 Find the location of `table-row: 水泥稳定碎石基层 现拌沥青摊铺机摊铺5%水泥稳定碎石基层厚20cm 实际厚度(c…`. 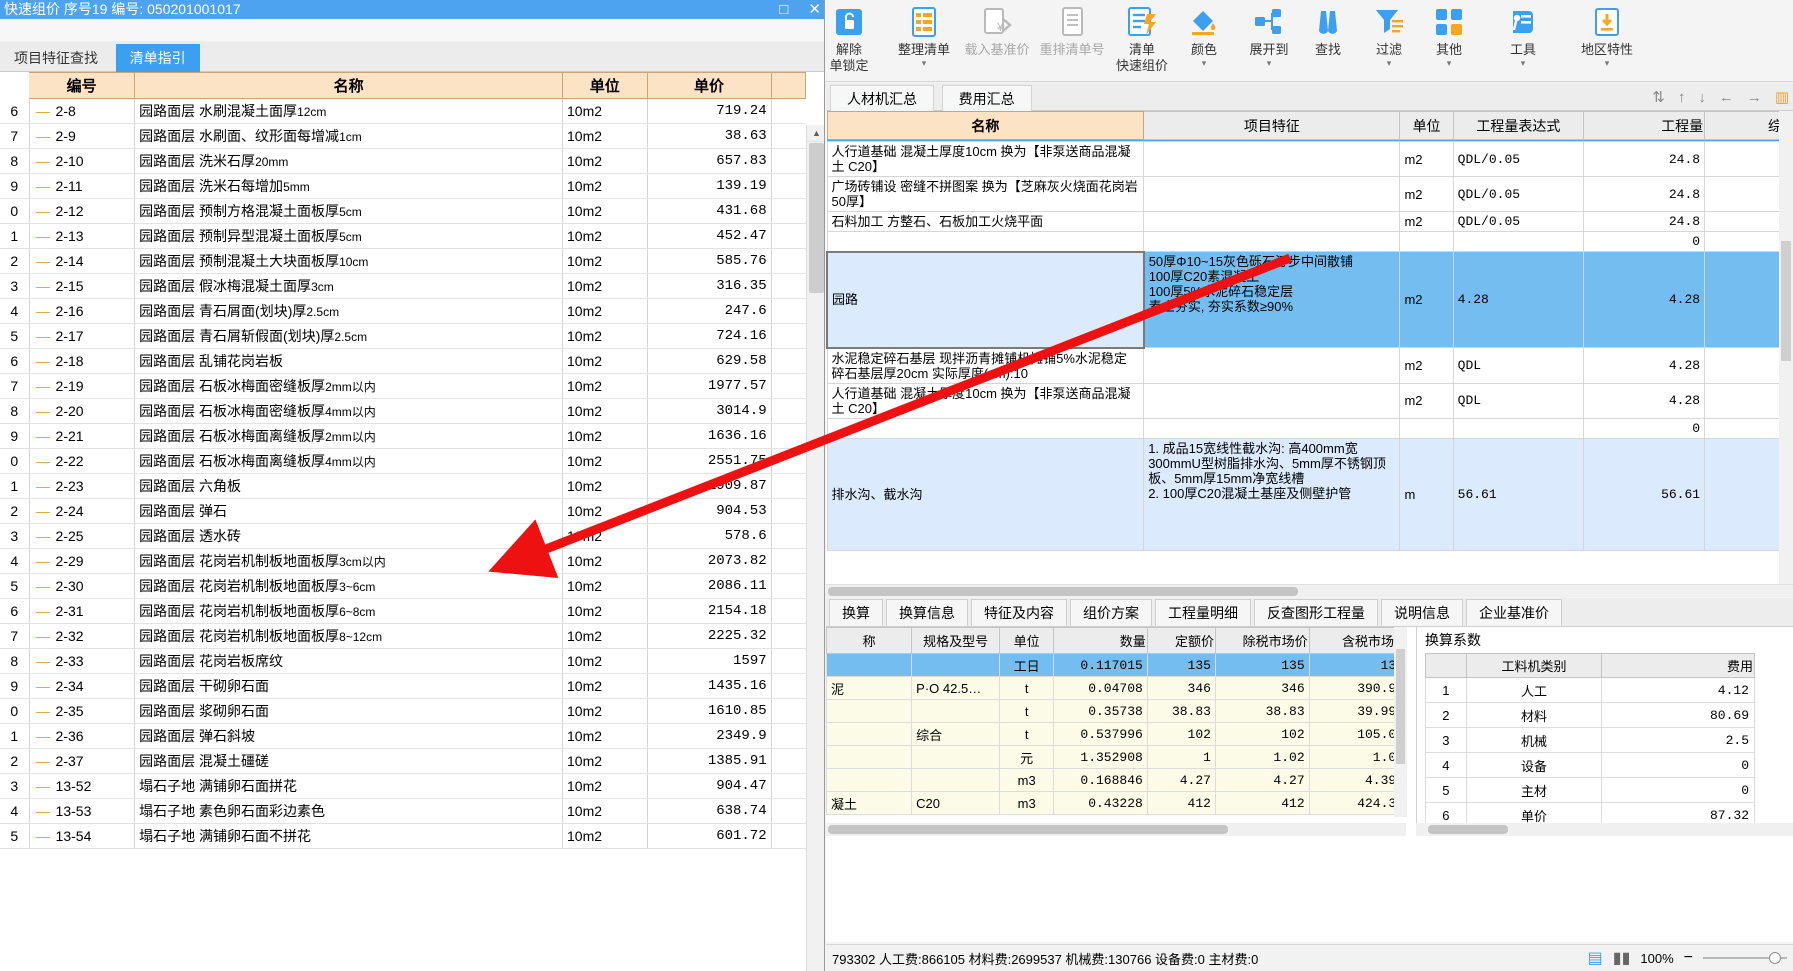

table-row: 水泥稳定碎石基层 现拌沥青摊铺机摊铺5%水泥稳定碎石基层厚20cm 实际厚度(c… is located at coordinates (1309, 365).